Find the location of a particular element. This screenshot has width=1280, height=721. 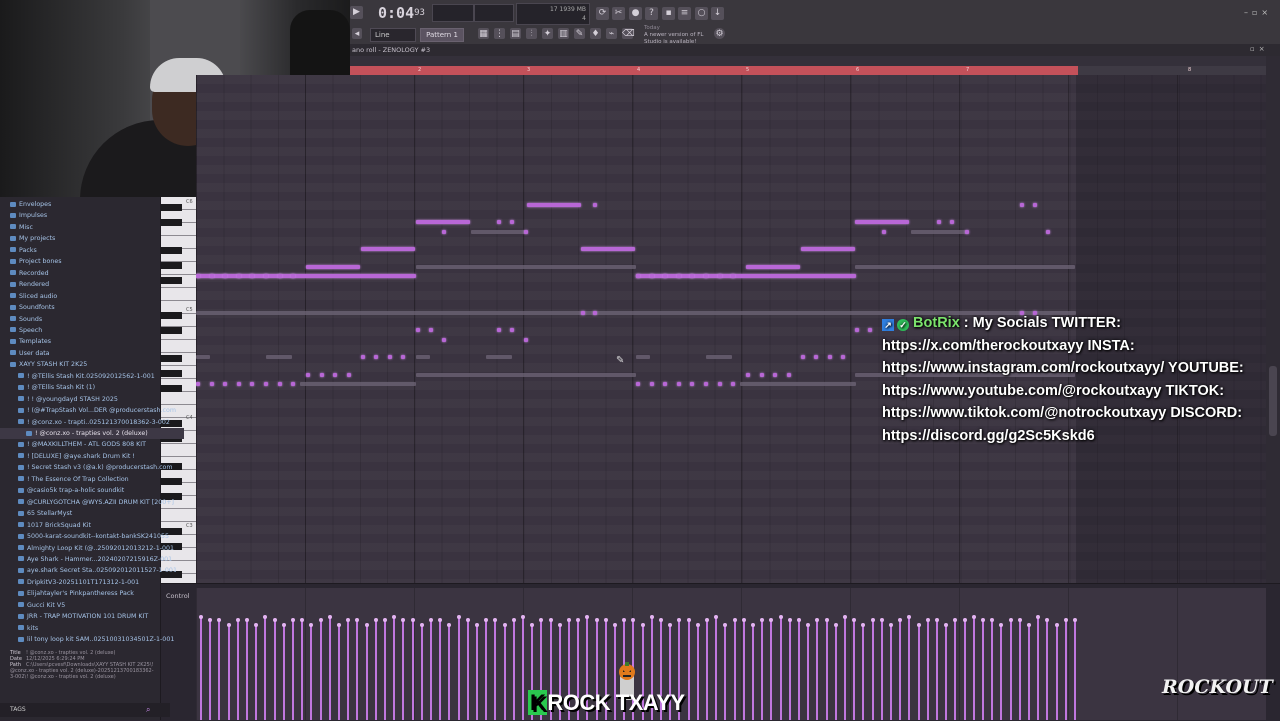

browser-item: JRR - TRAP MOTIVATION 101 DRUM KIT is located at coordinates (88, 616).